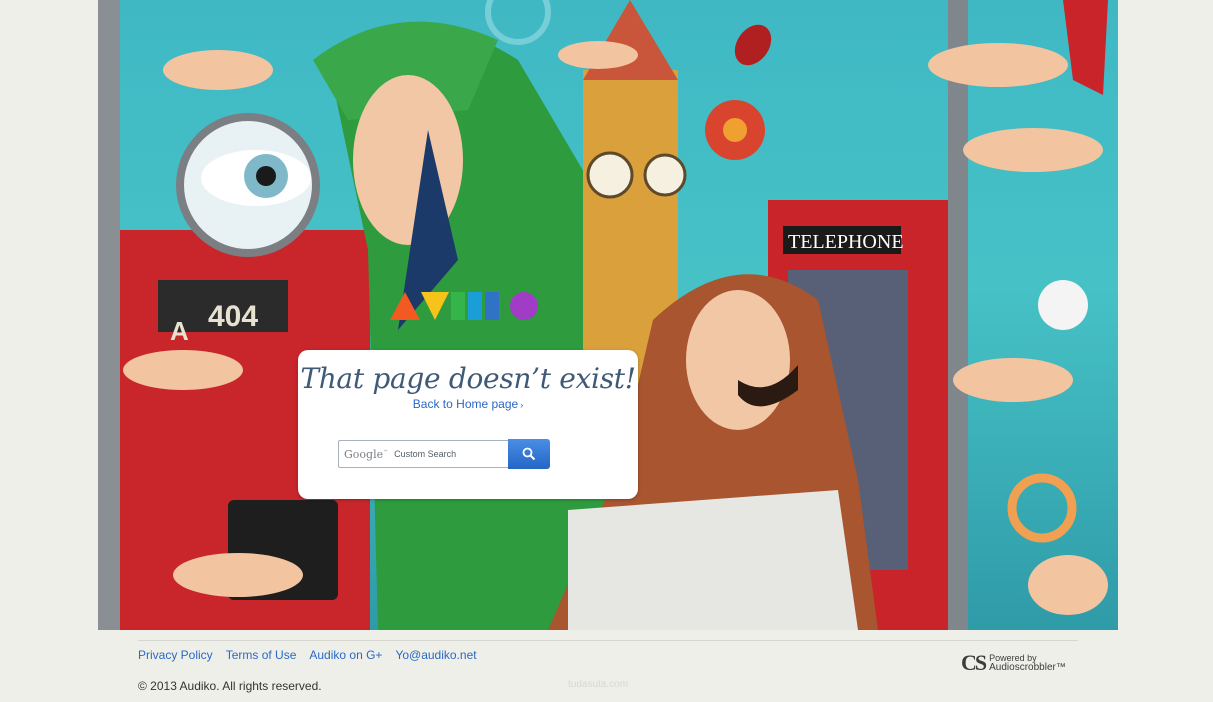 This screenshot has width=1213, height=702. What do you see at coordinates (261, 655) in the screenshot?
I see `terms-of-use-link: Terms of Use` at bounding box center [261, 655].